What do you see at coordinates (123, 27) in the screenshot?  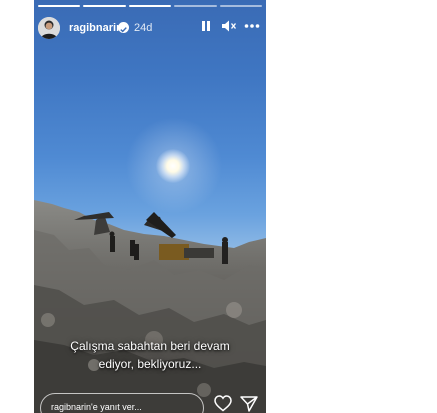 I see `verified-badge-icon` at bounding box center [123, 27].